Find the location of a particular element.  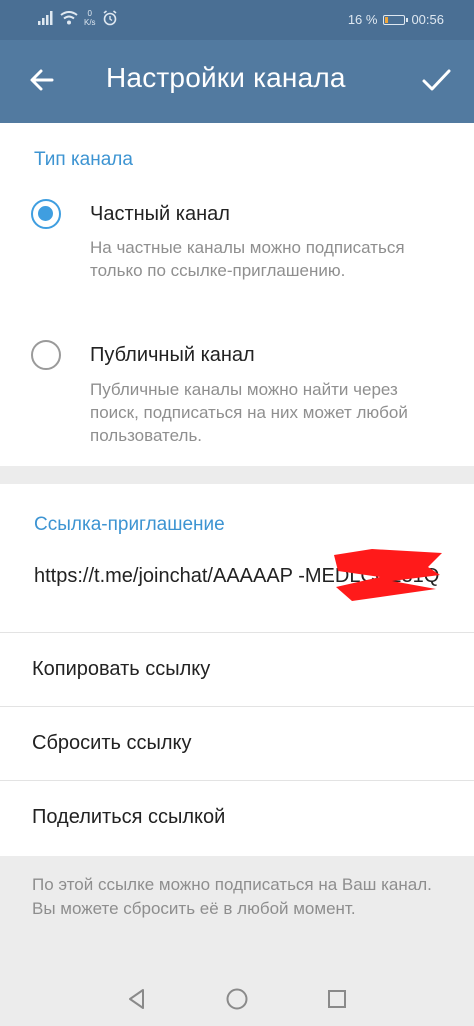

nav-recents-icon is located at coordinates (337, 999).